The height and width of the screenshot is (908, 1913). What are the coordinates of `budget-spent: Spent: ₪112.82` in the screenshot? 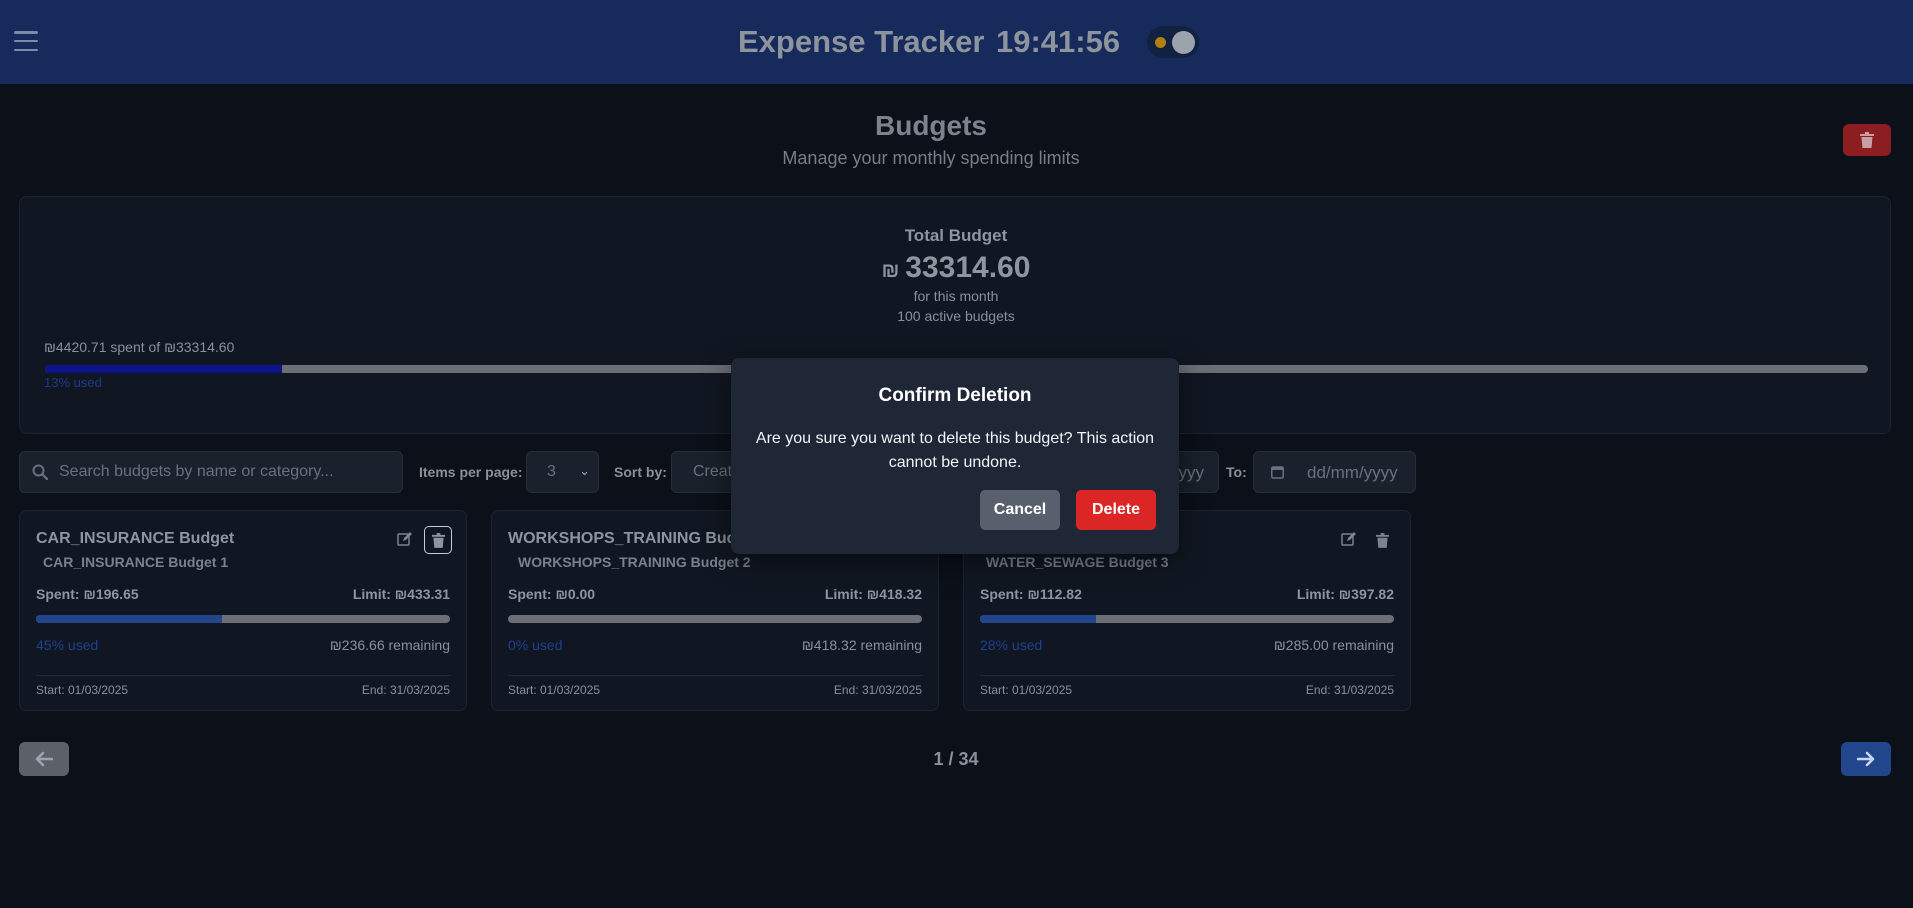 It's located at (1031, 594).